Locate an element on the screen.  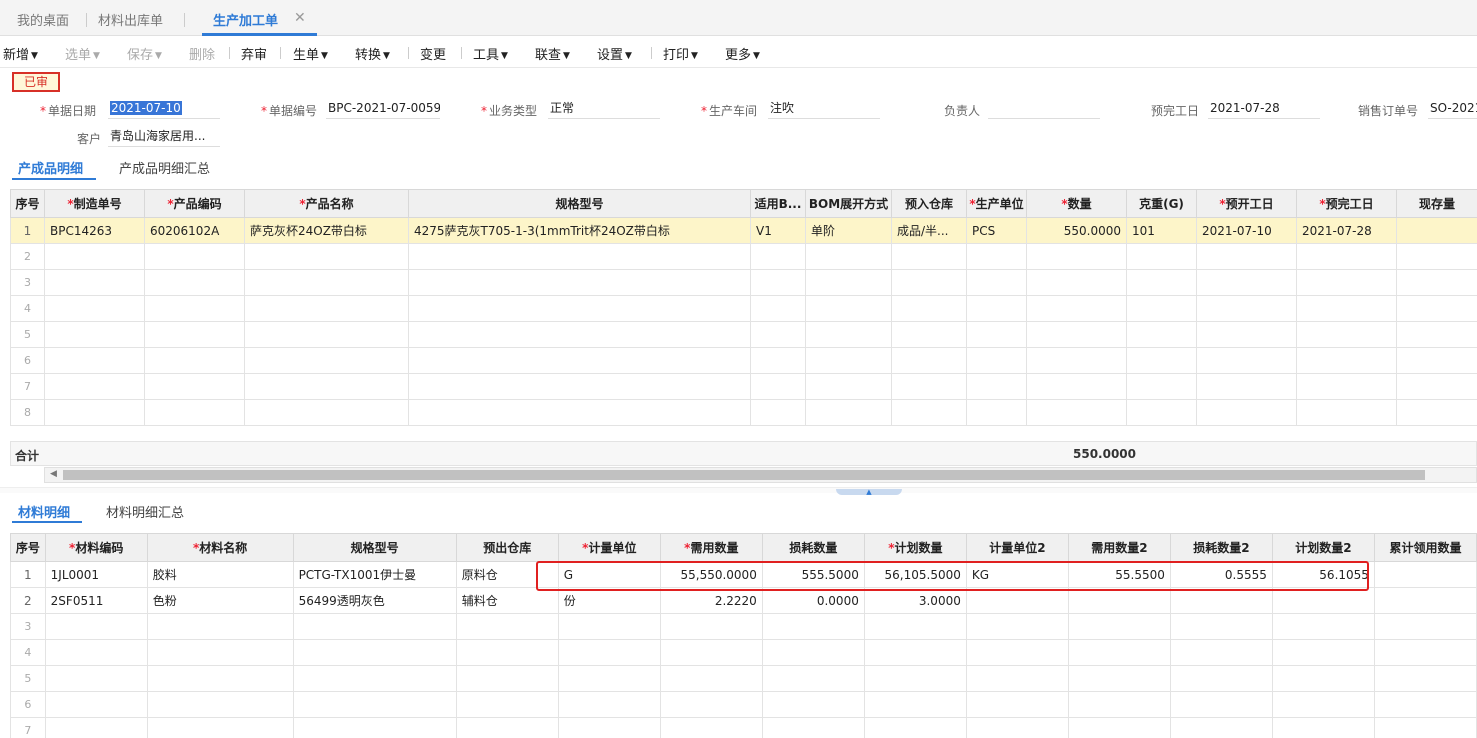
table-cell: 原料仓 is located at coordinates (507, 574).